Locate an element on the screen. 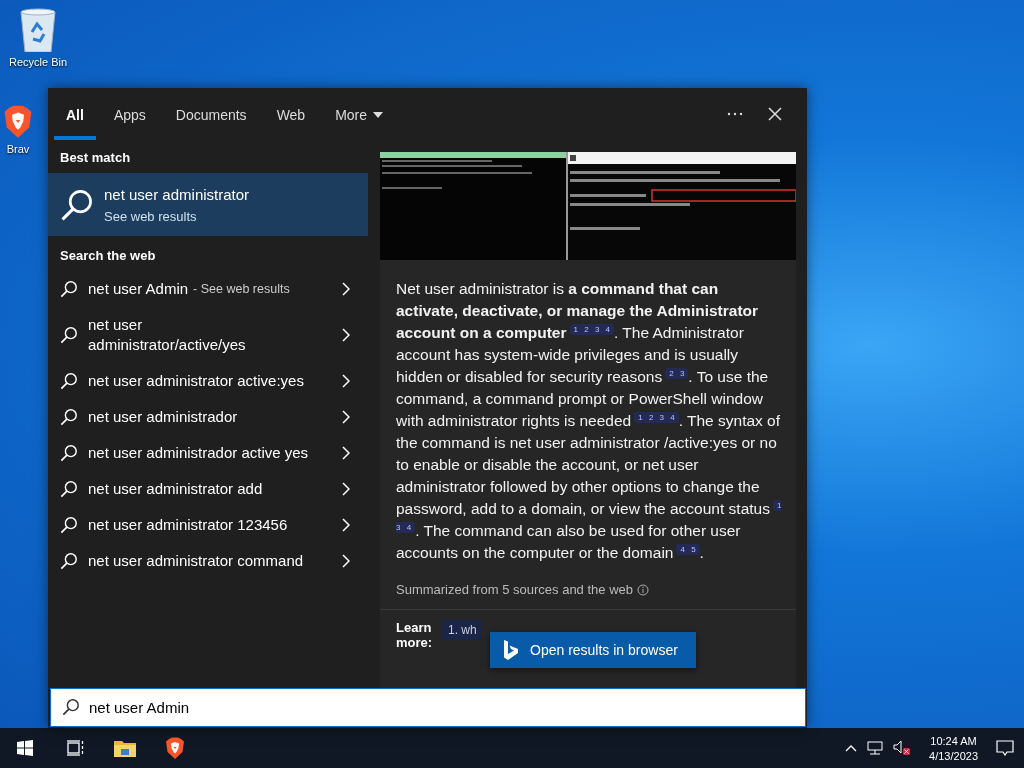 The image size is (1024, 768). suggestion-item: net user Admin - See web results is located at coordinates (209, 289).